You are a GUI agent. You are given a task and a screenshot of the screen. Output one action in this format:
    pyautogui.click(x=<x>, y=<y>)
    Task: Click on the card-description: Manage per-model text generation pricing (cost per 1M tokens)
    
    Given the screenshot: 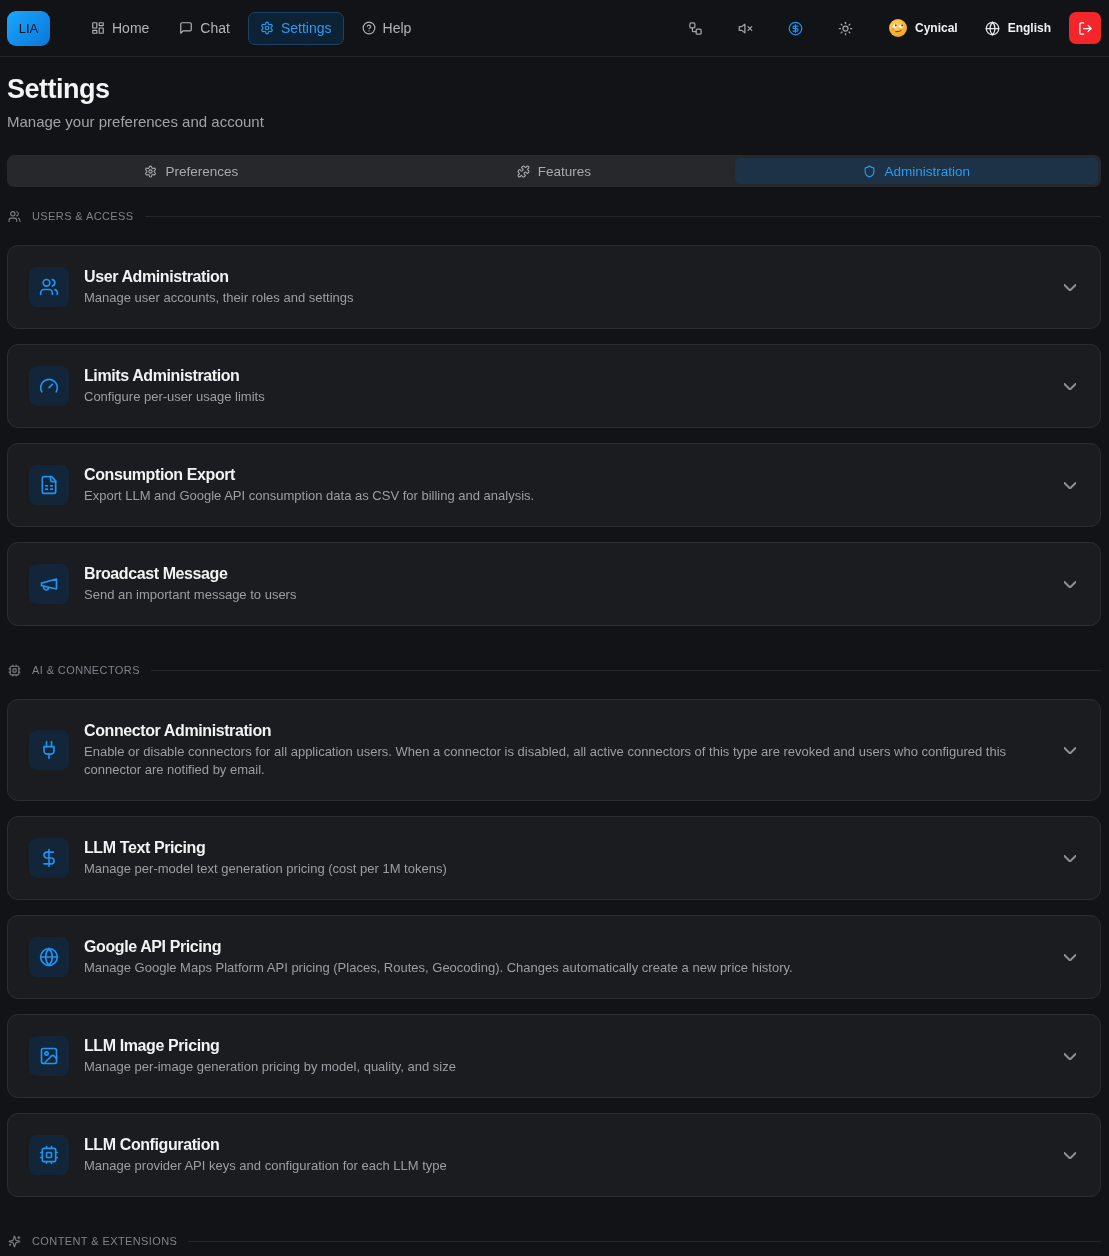 What is the action you would take?
    pyautogui.click(x=266, y=869)
    